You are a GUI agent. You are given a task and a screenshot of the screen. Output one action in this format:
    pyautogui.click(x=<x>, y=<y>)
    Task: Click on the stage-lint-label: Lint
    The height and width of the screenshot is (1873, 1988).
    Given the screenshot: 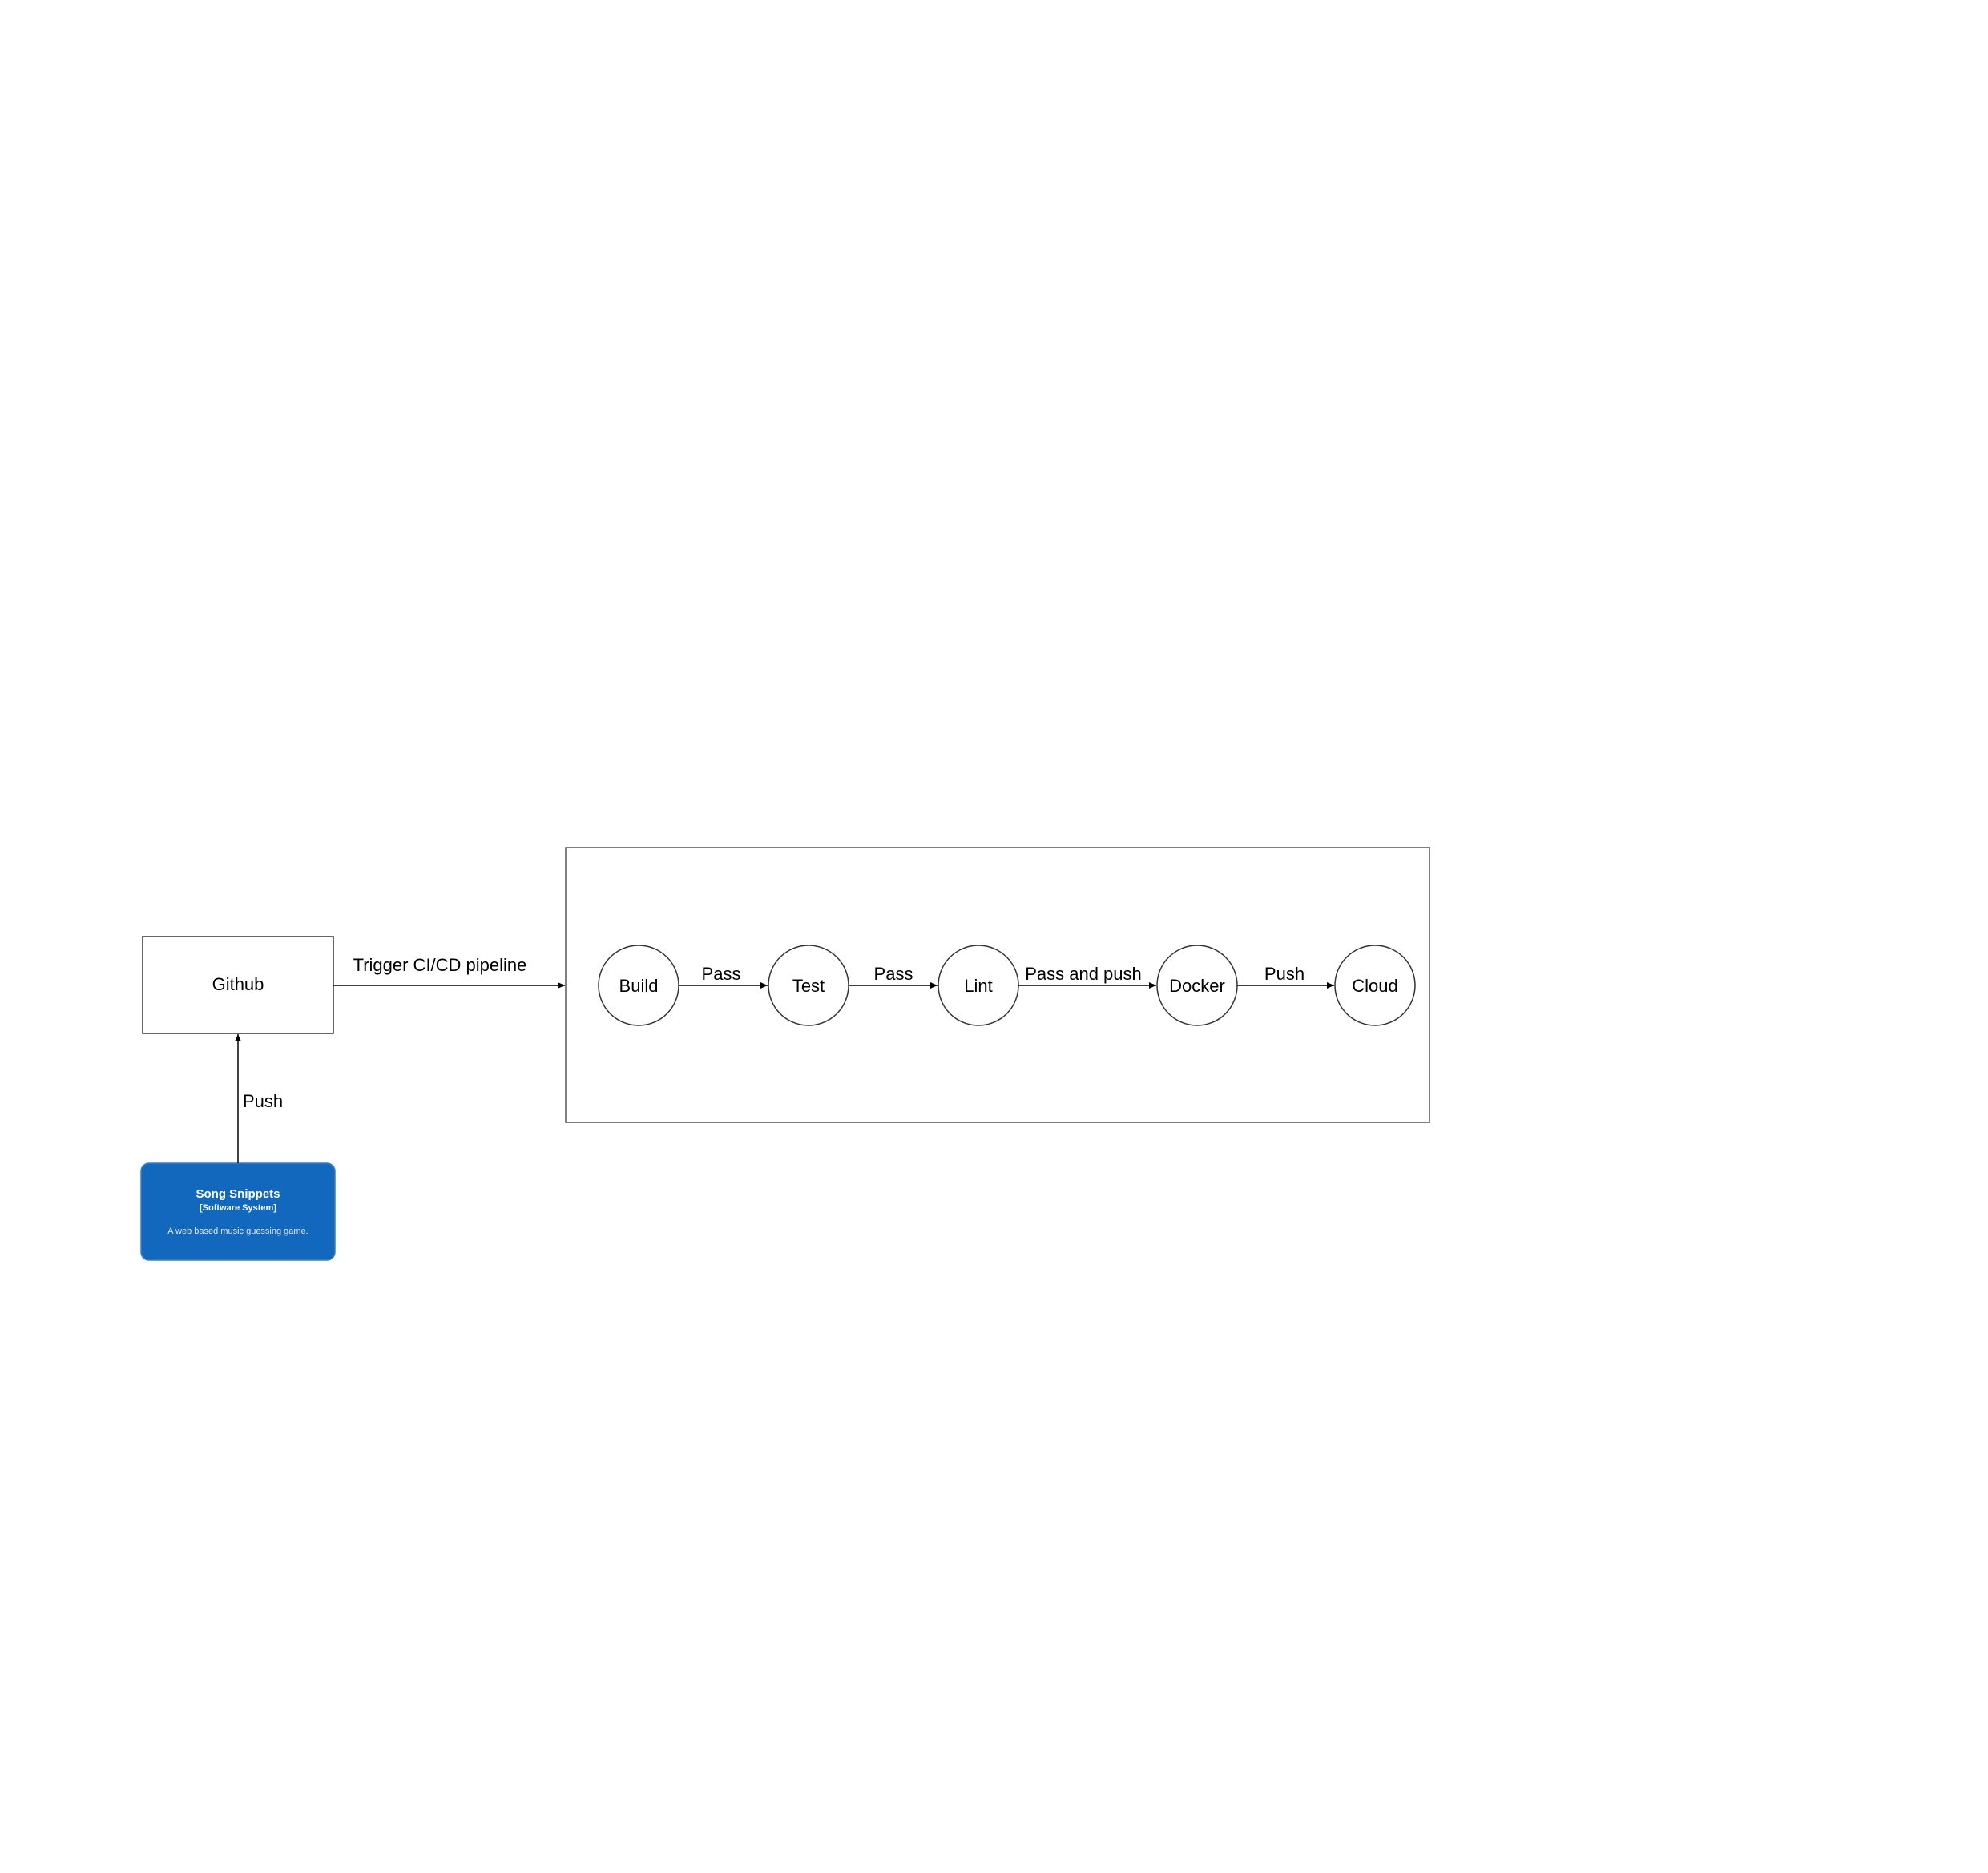 What is the action you would take?
    pyautogui.click(x=978, y=986)
    